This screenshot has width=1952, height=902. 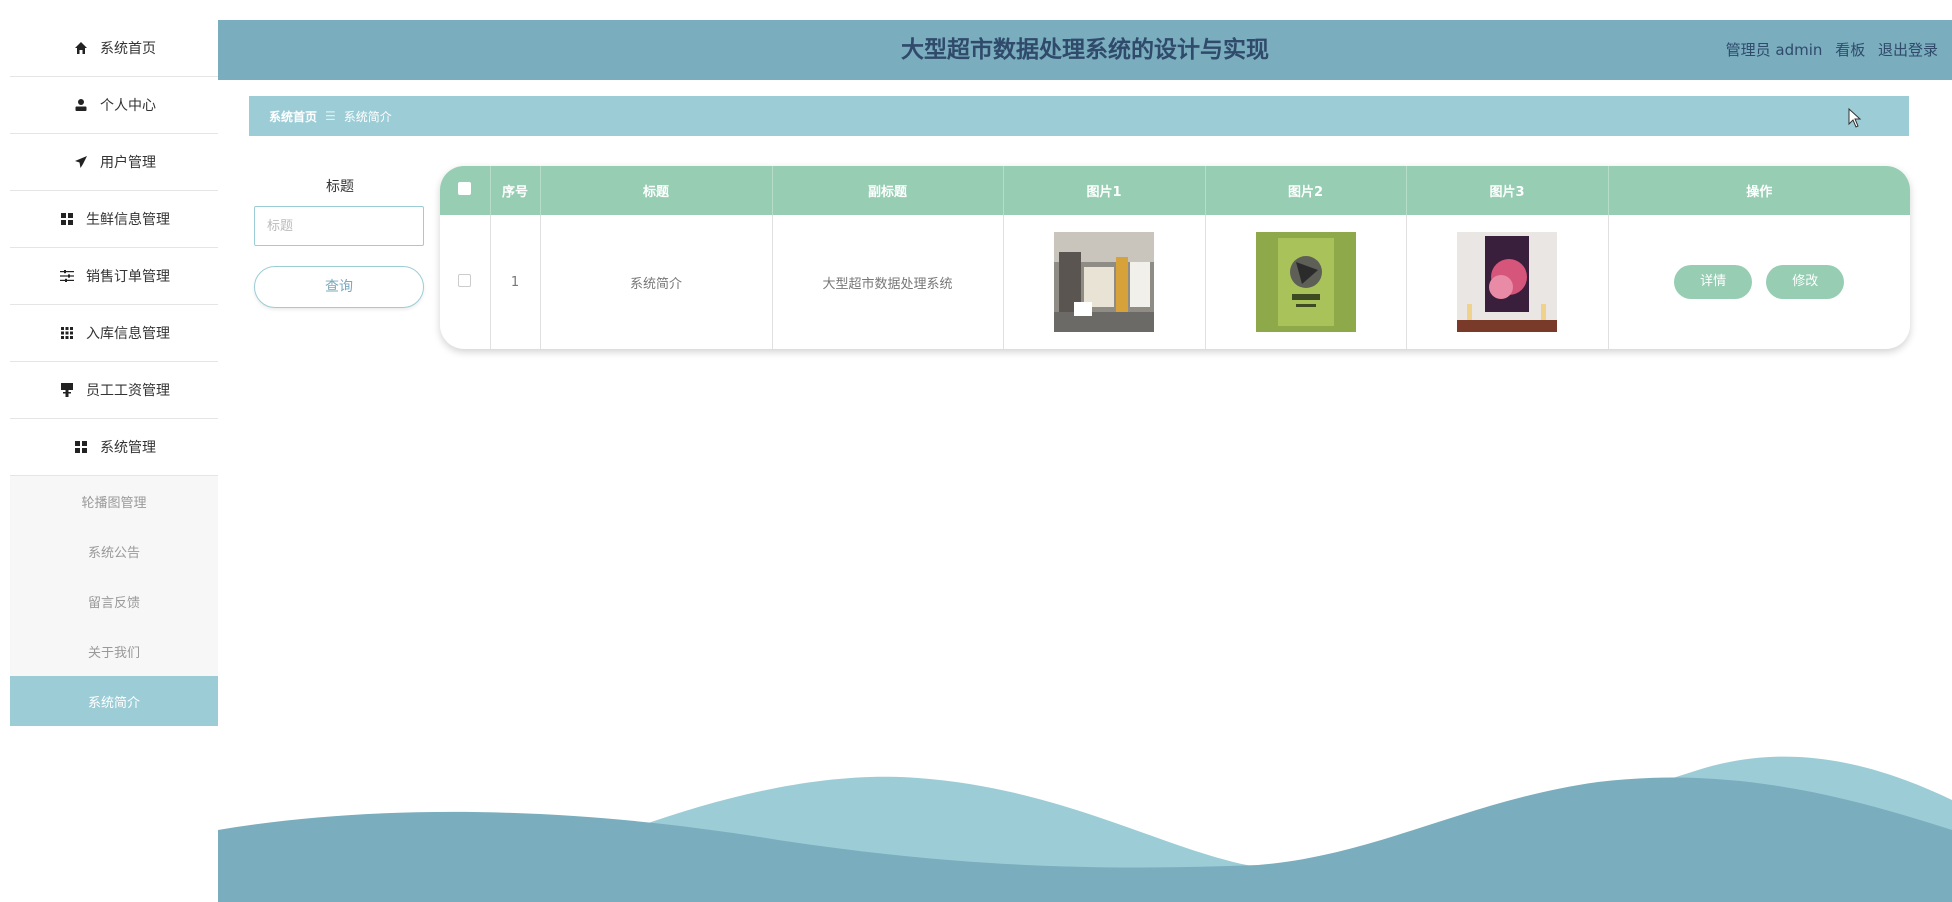 What do you see at coordinates (1908, 50) in the screenshot?
I see `logout-link: 退出登录` at bounding box center [1908, 50].